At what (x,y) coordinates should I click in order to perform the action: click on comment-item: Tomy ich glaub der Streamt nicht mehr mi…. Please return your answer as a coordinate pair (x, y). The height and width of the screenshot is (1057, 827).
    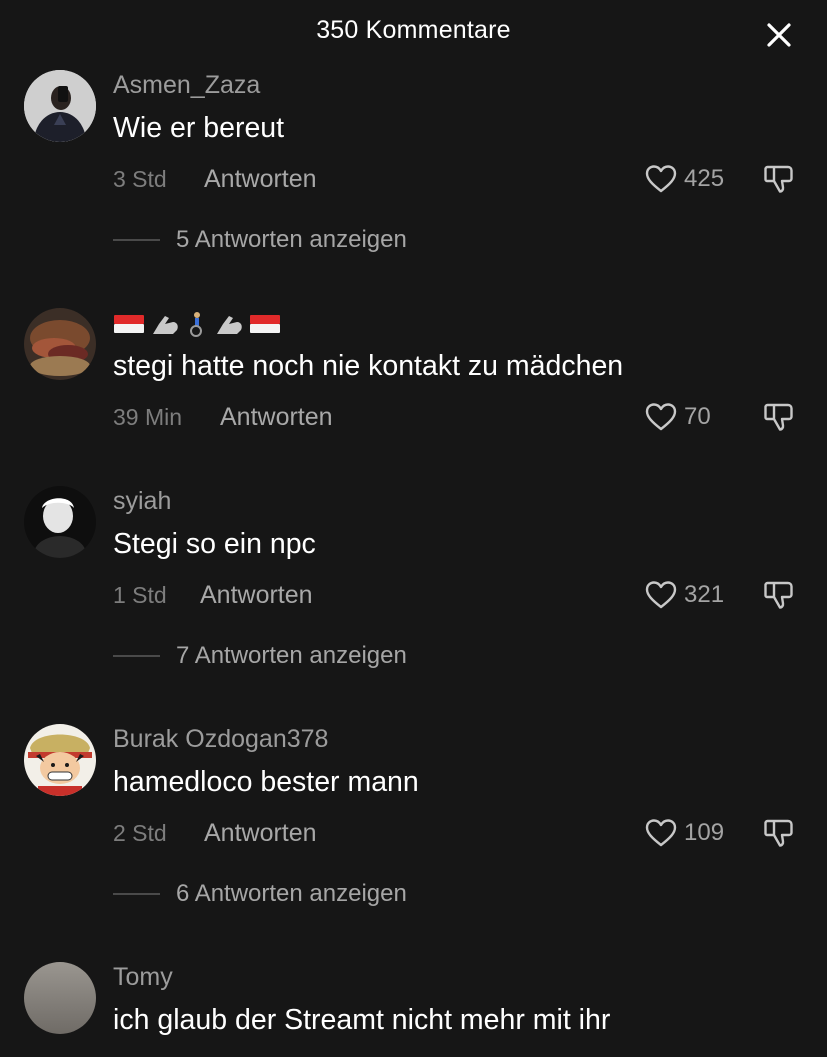
    Looking at the image, I should click on (413, 1009).